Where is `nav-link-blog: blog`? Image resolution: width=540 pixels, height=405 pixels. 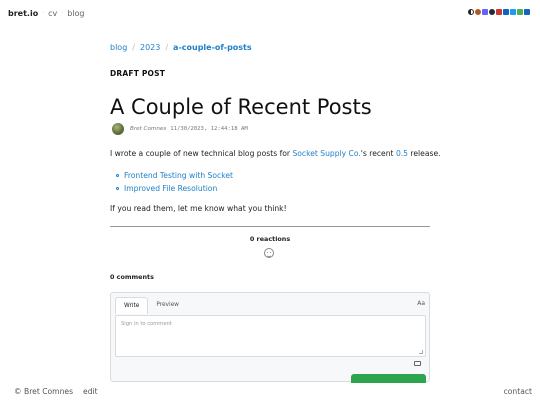 nav-link-blog: blog is located at coordinates (75, 13).